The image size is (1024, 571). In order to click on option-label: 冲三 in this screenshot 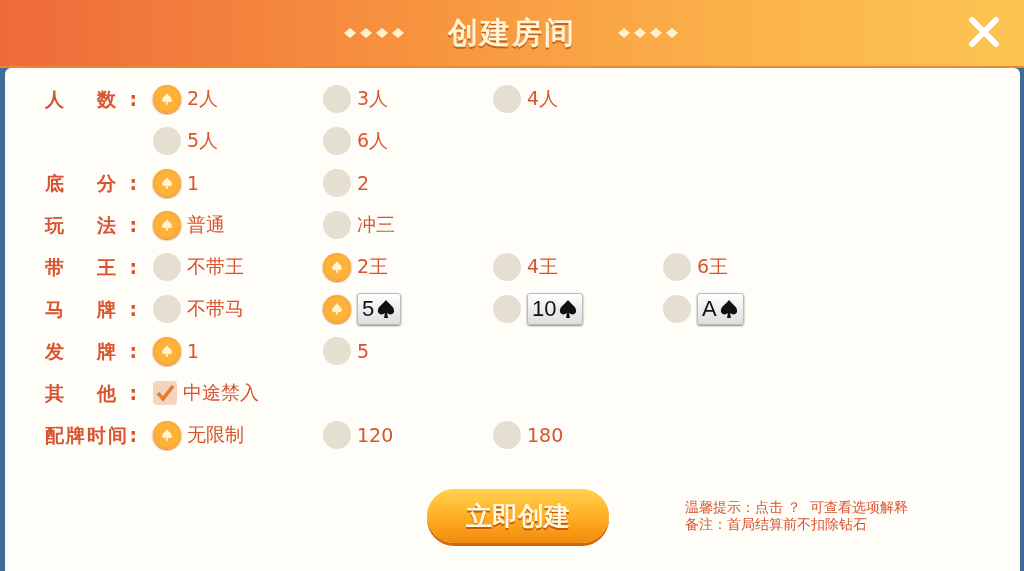, I will do `click(376, 225)`.